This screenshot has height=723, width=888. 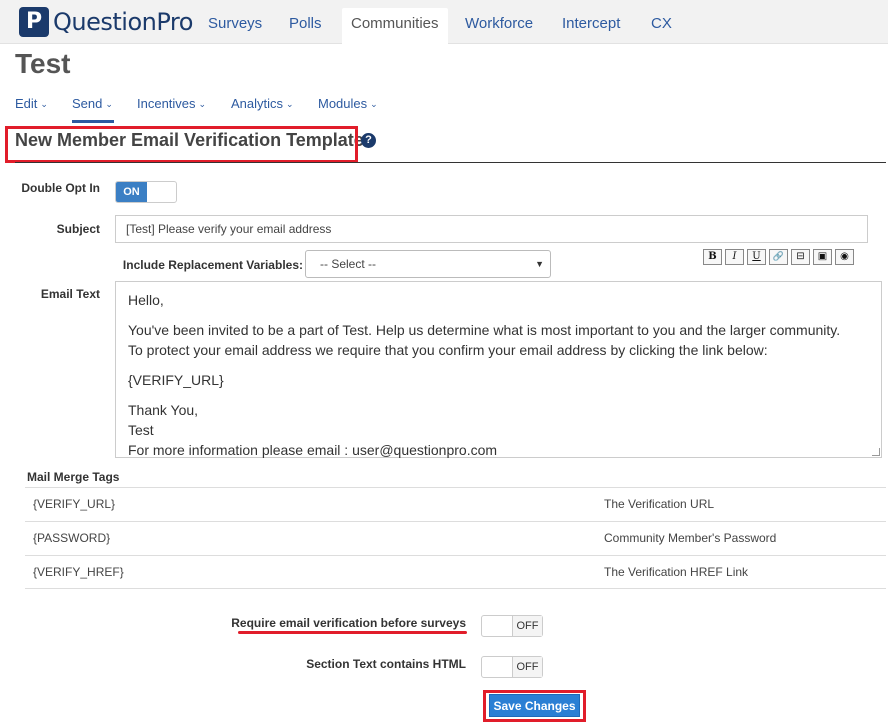 What do you see at coordinates (78, 572) in the screenshot?
I see `merge-tag: {VERIFY_HREF}` at bounding box center [78, 572].